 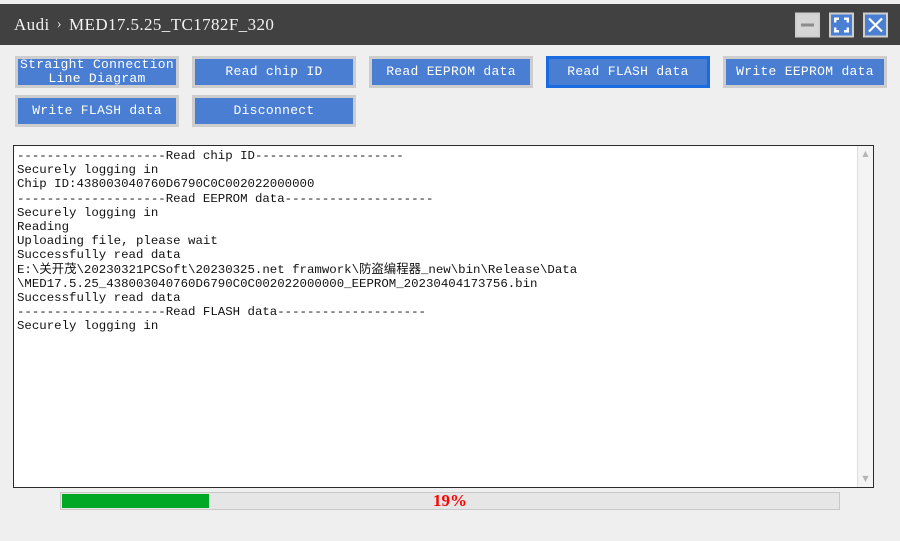 I want to click on breadcrumb-current: MED17.5.25_TC1782F_320, so click(x=172, y=24).